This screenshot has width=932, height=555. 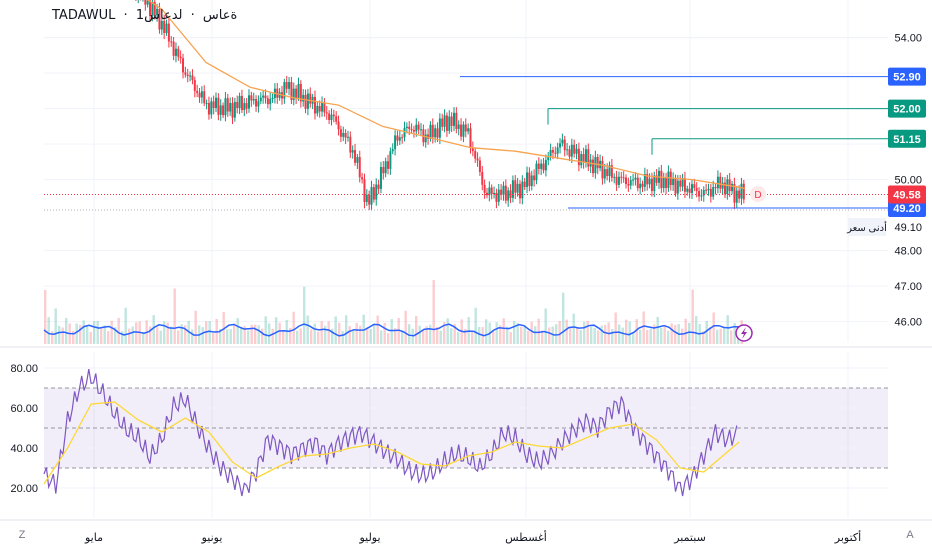 I want to click on price-label: 51.15, so click(x=907, y=140).